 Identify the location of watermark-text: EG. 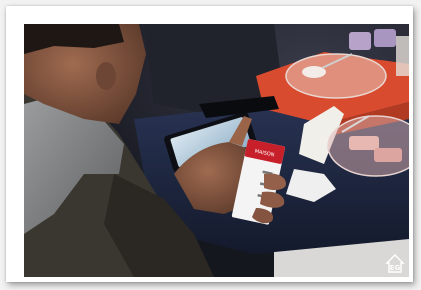
(395, 268).